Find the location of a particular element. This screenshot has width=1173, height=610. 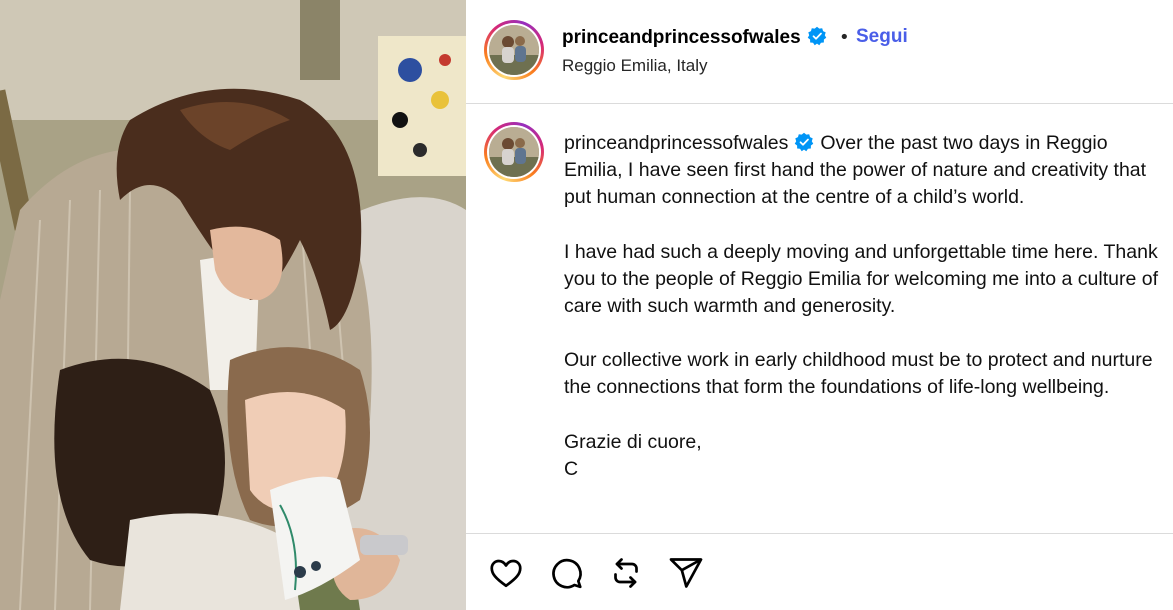

repost-icon is located at coordinates (626, 573).